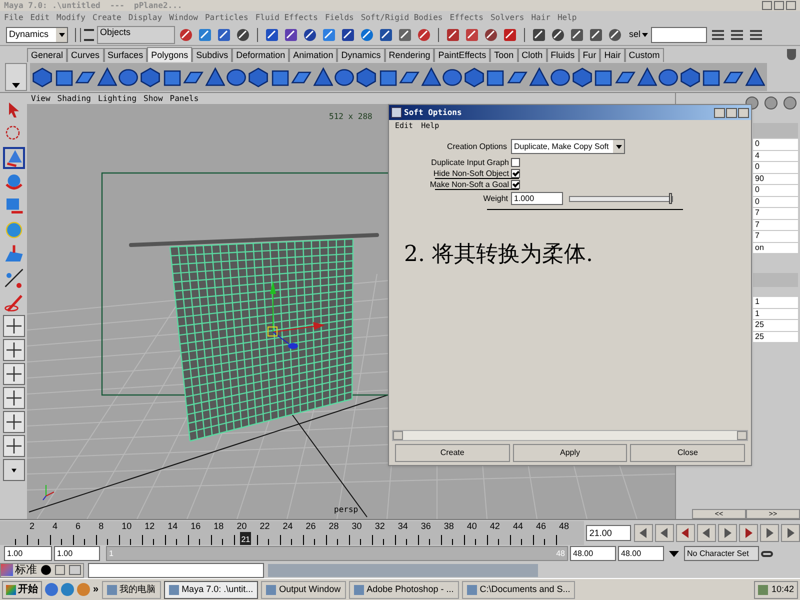 This screenshot has height=600, width=800. What do you see at coordinates (71, 18) in the screenshot?
I see `menu-item: Modify` at bounding box center [71, 18].